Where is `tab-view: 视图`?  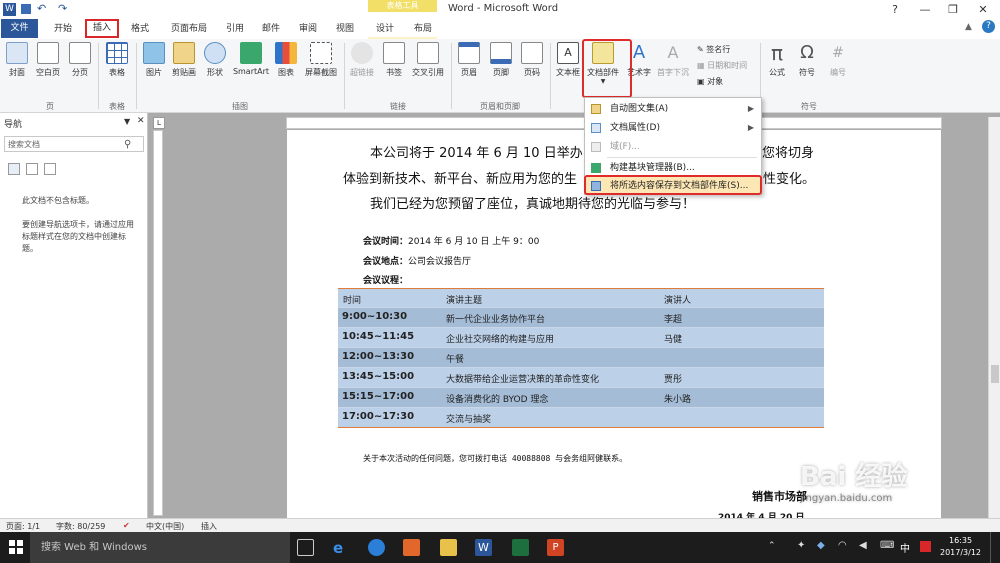
tab-view: 视图 is located at coordinates (345, 29).